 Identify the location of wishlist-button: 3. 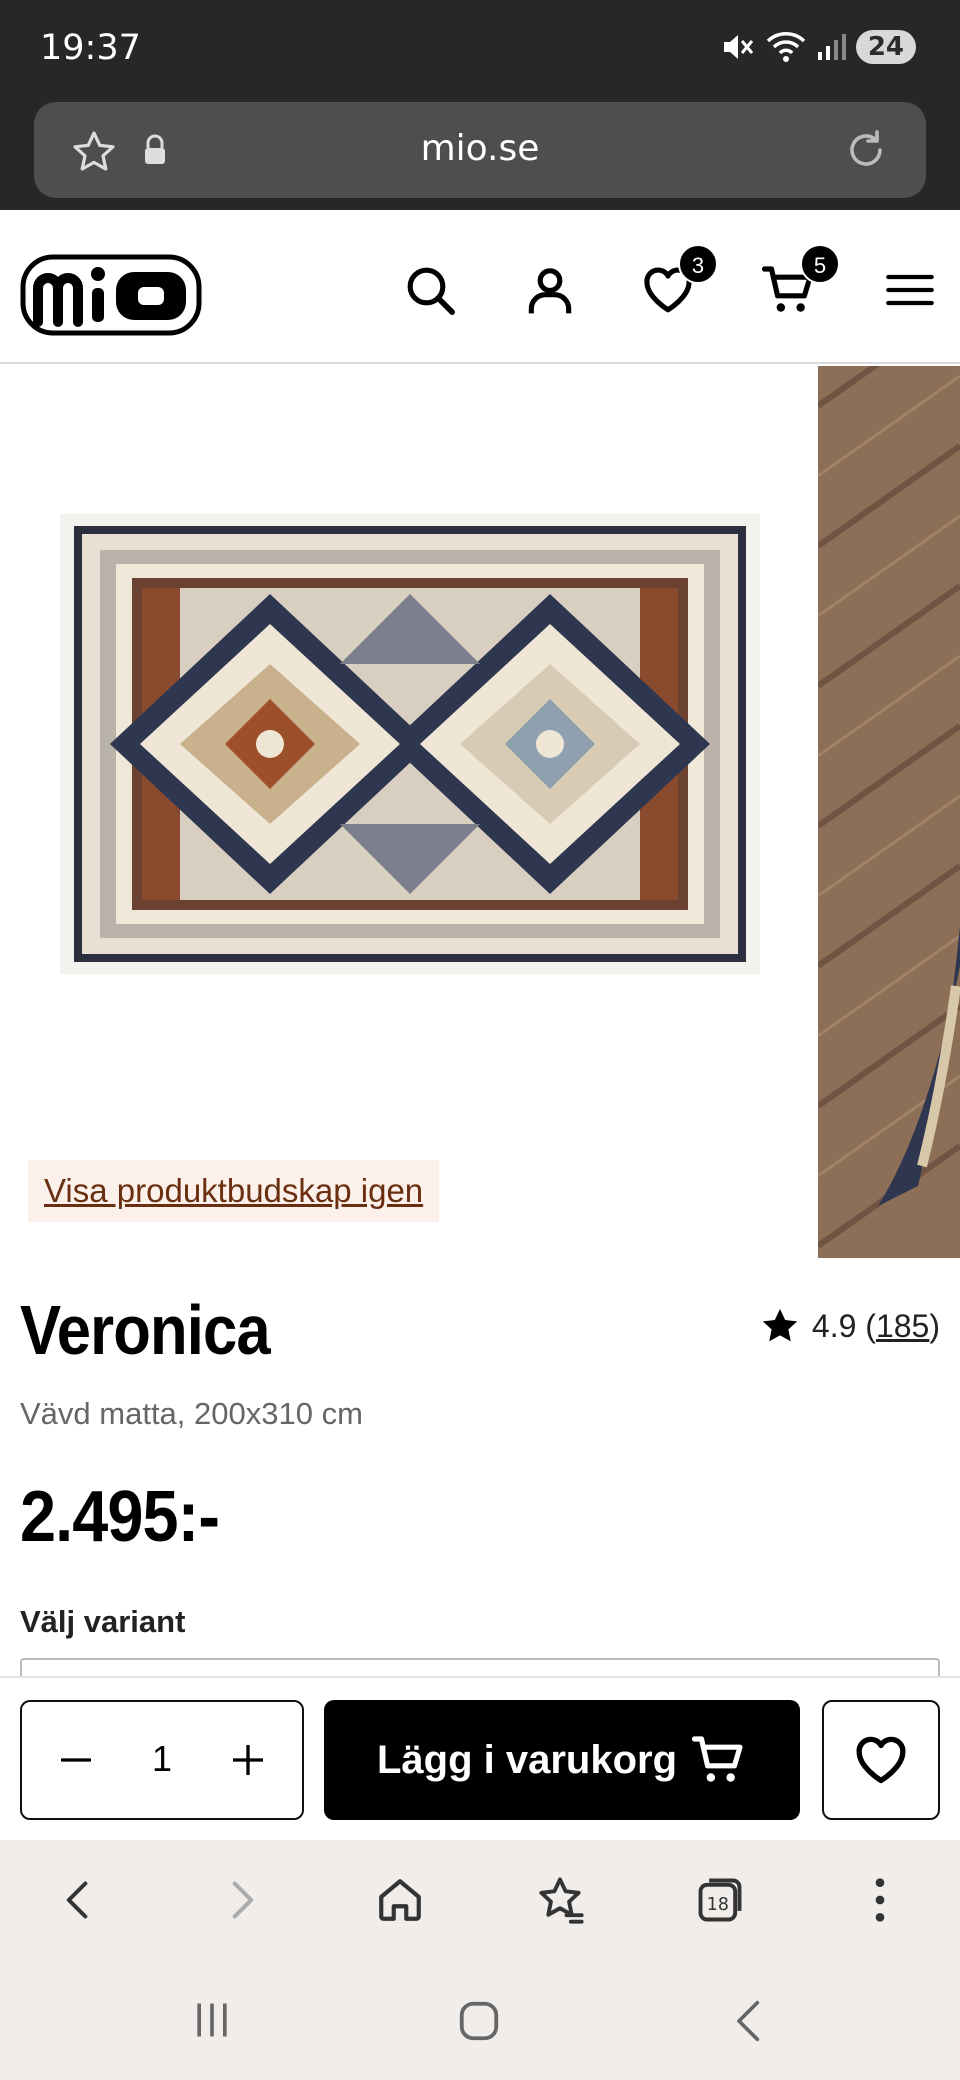
(679, 281).